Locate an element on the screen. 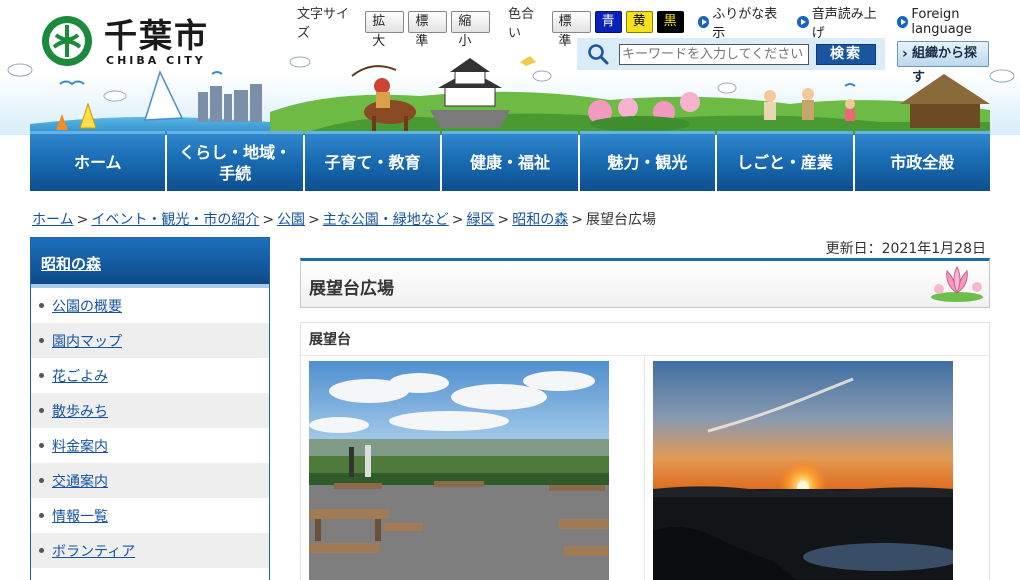 This screenshot has width=1020, height=580. nav-health-label: 健康・福祉 is located at coordinates (509, 162).